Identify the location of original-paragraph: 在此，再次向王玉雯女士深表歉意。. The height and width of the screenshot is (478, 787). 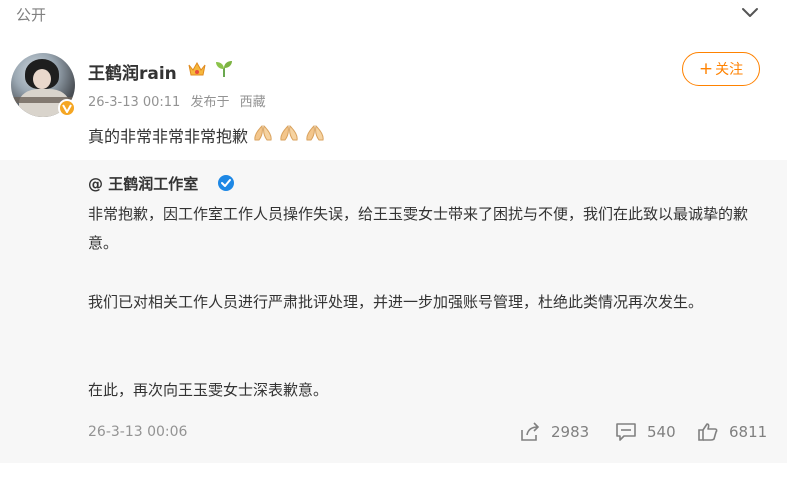
(208, 390).